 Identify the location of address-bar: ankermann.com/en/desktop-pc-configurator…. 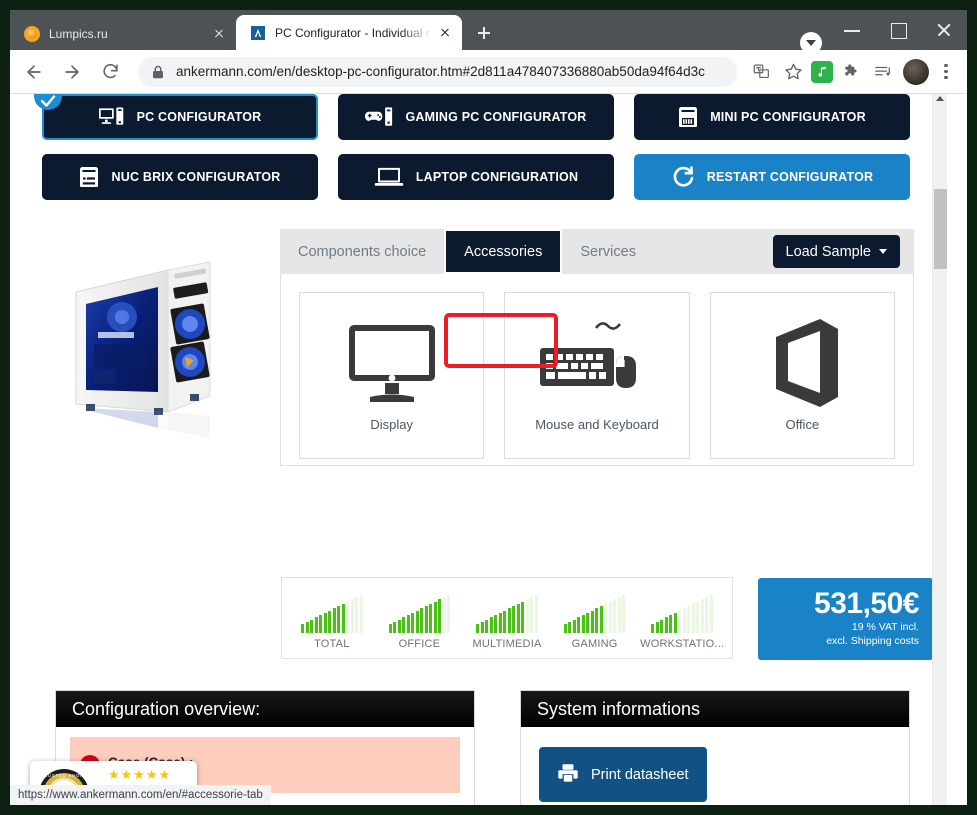
(437, 71).